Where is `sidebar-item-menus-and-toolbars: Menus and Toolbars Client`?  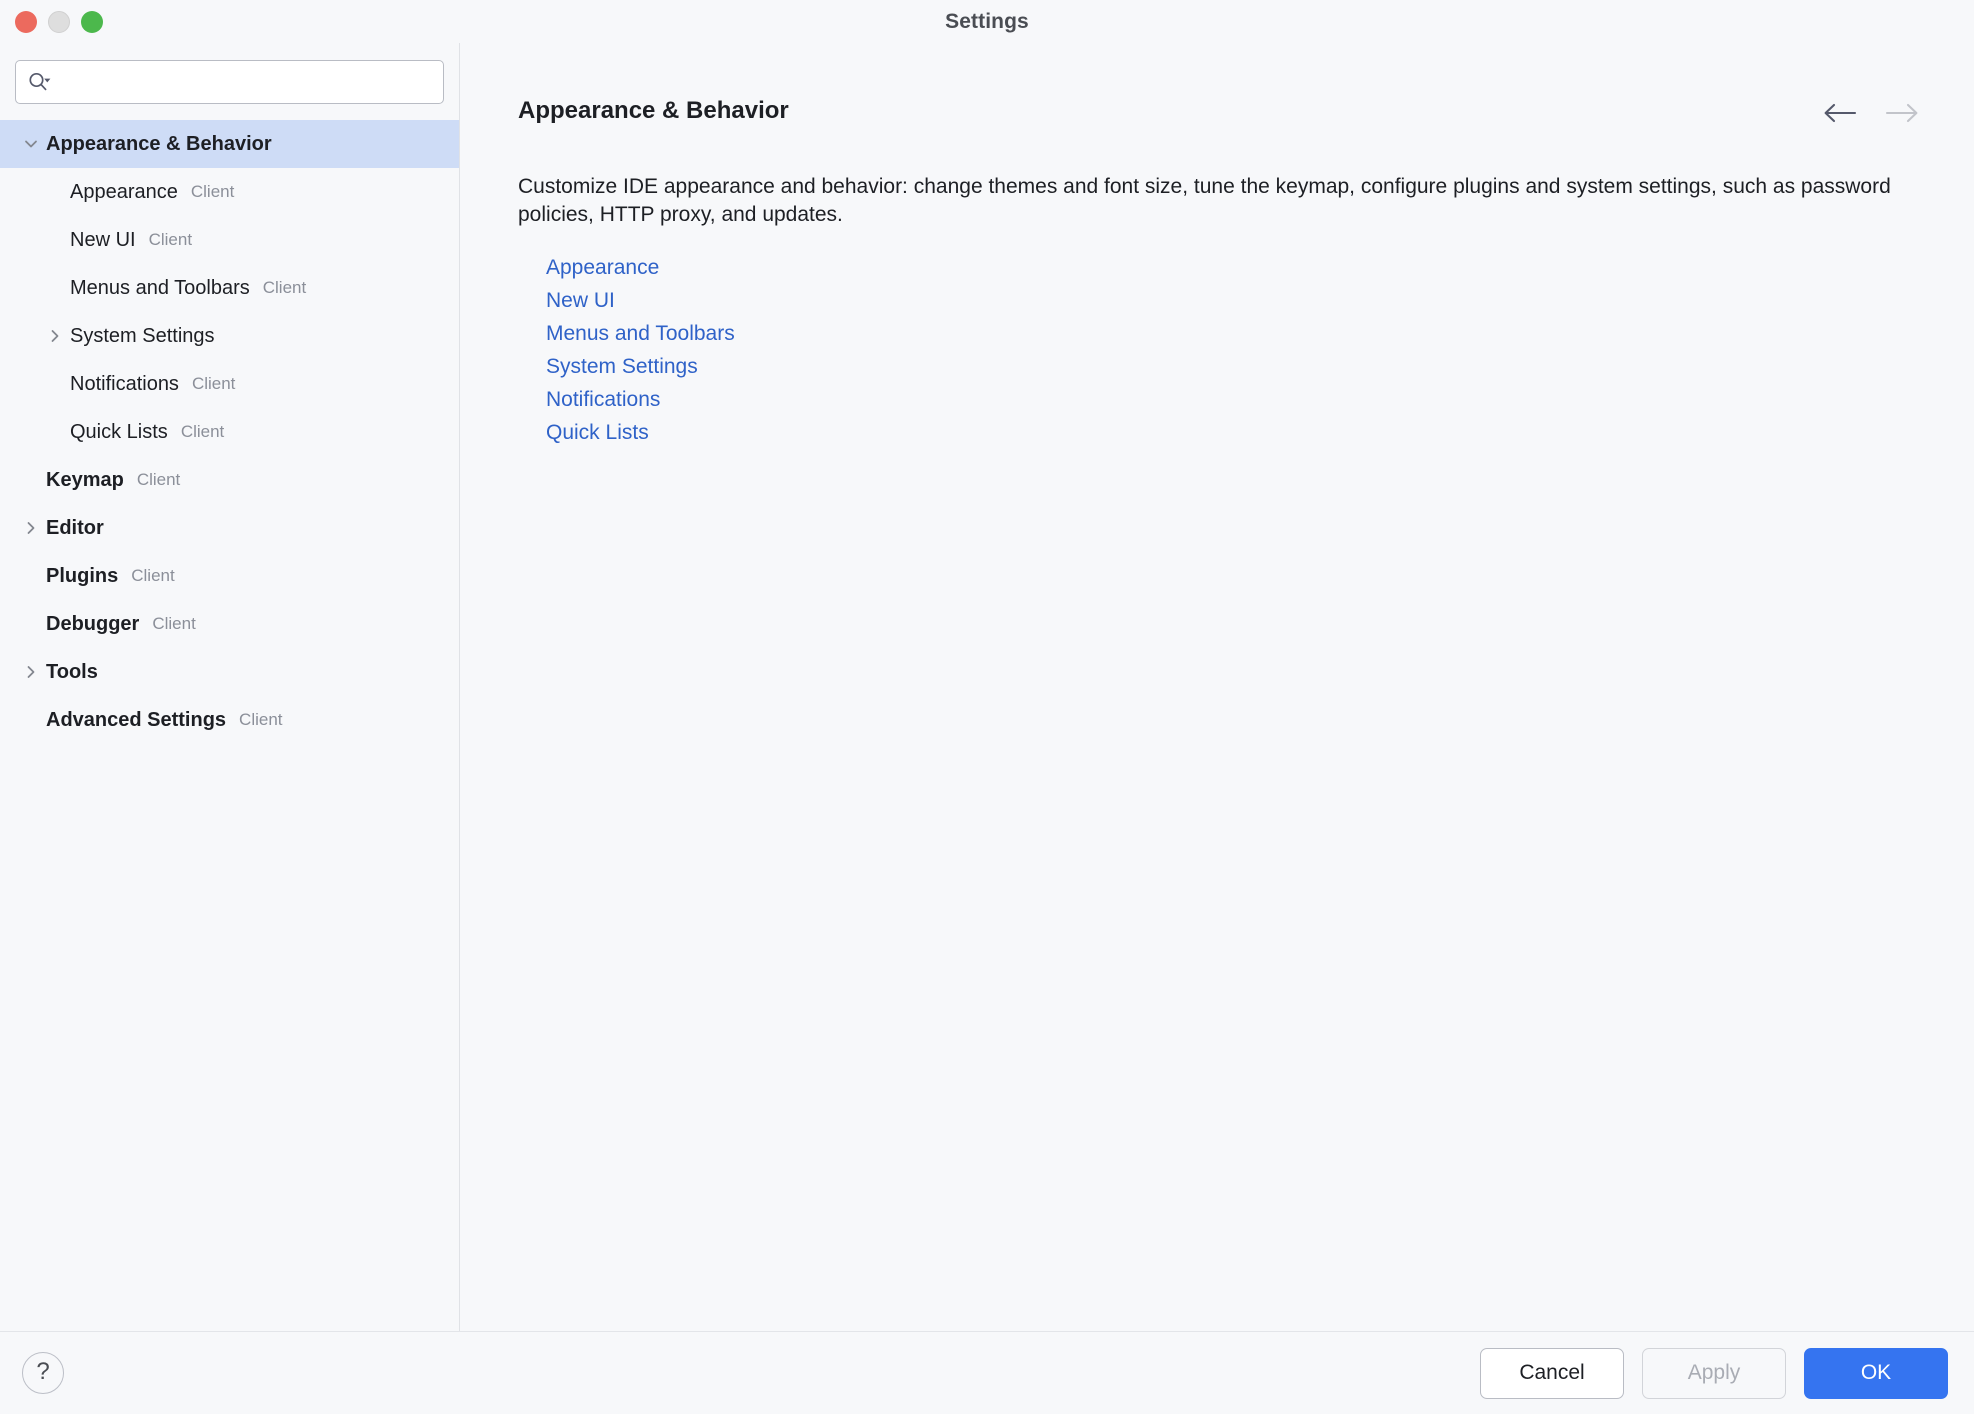
sidebar-item-menus-and-toolbars: Menus and Toolbars Client is located at coordinates (229, 288).